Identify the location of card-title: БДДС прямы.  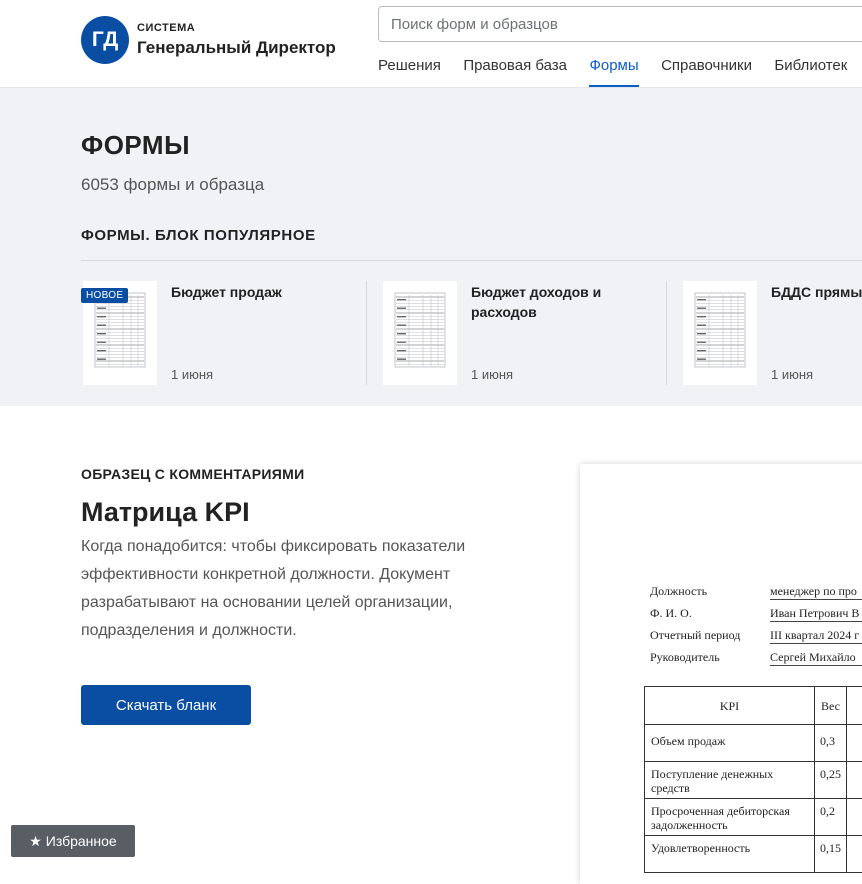
(816, 292).